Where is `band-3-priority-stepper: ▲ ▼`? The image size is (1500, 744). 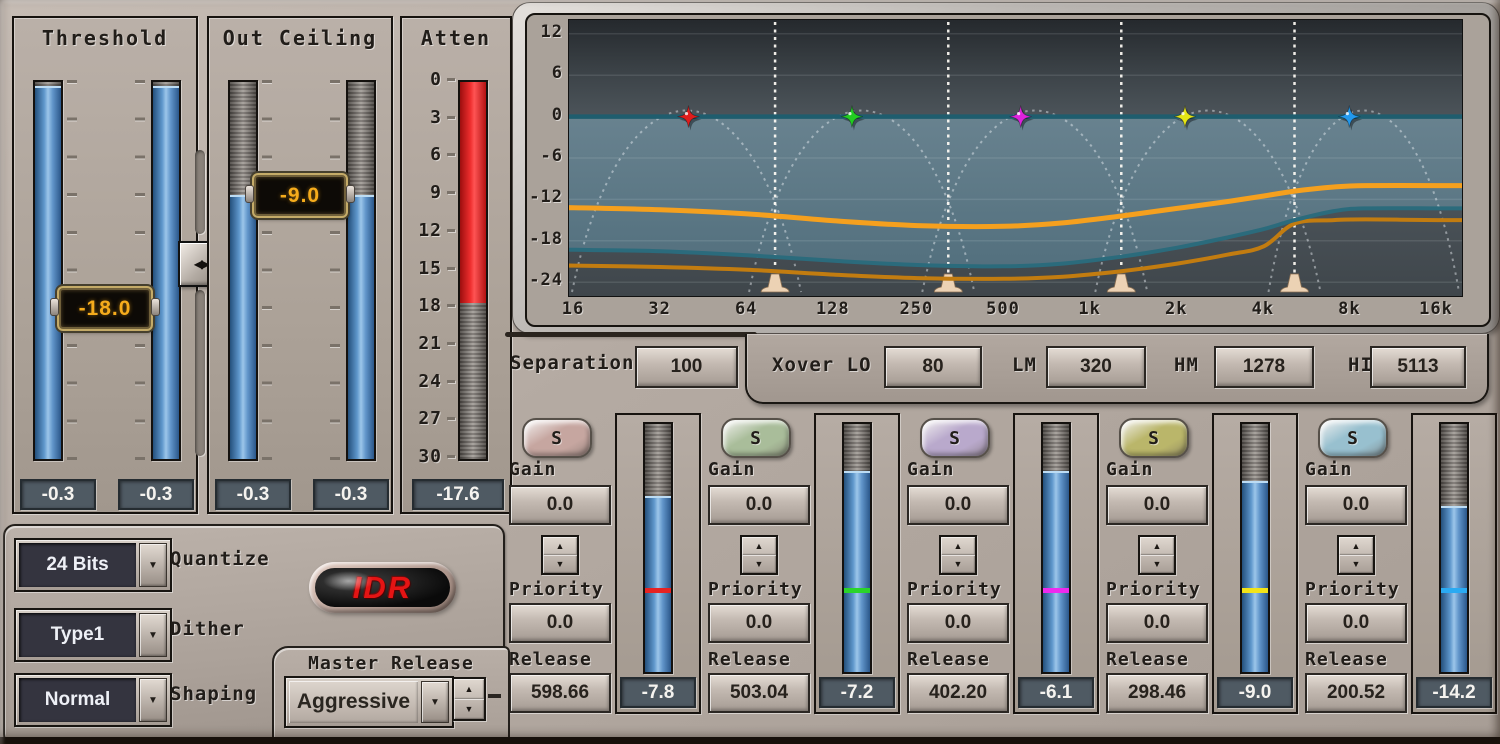 band-3-priority-stepper: ▲ ▼ is located at coordinates (958, 555).